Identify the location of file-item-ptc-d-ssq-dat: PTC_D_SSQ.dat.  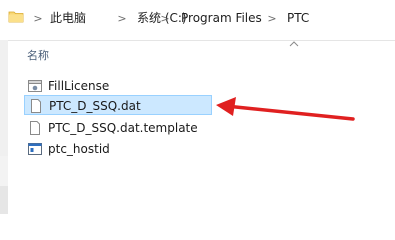
(118, 105).